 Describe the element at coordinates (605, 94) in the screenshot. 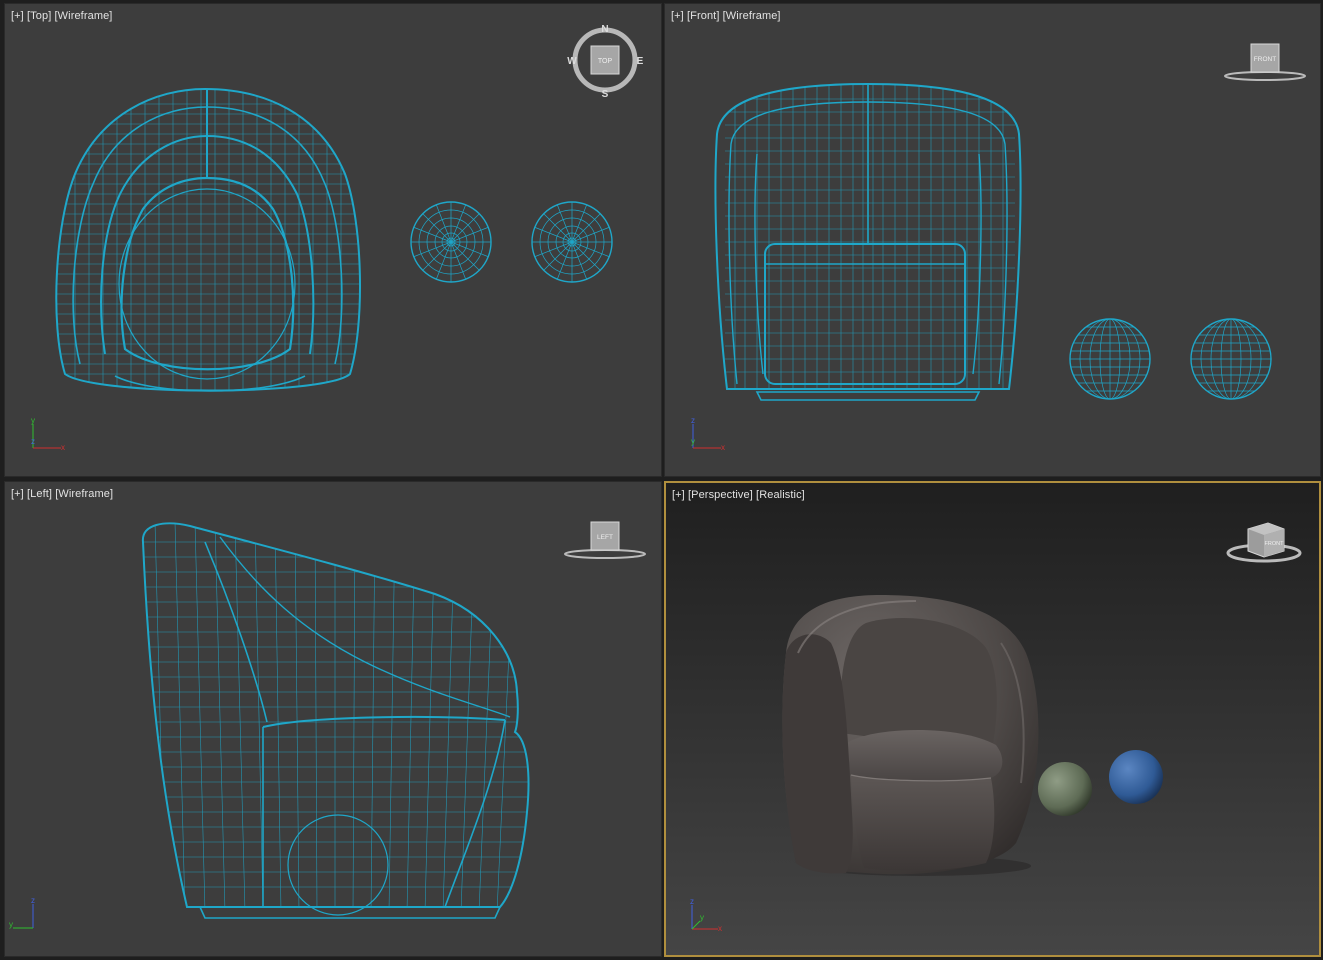

I see `compass-south-label: S` at that location.